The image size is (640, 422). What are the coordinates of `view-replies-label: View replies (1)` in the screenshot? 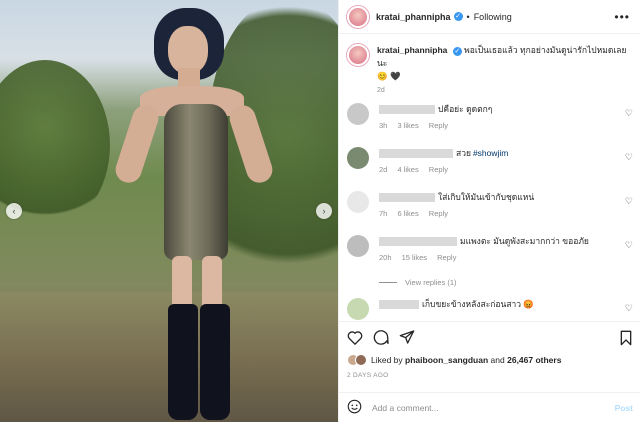 It's located at (431, 282).